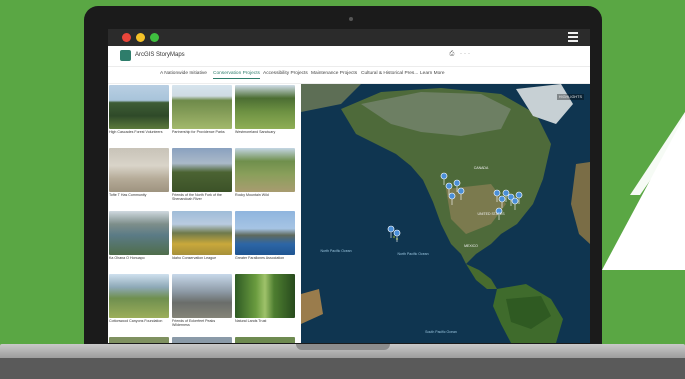 The image size is (685, 379). I want to click on map-label-south-pacific: South Pacific Ocean, so click(441, 332).